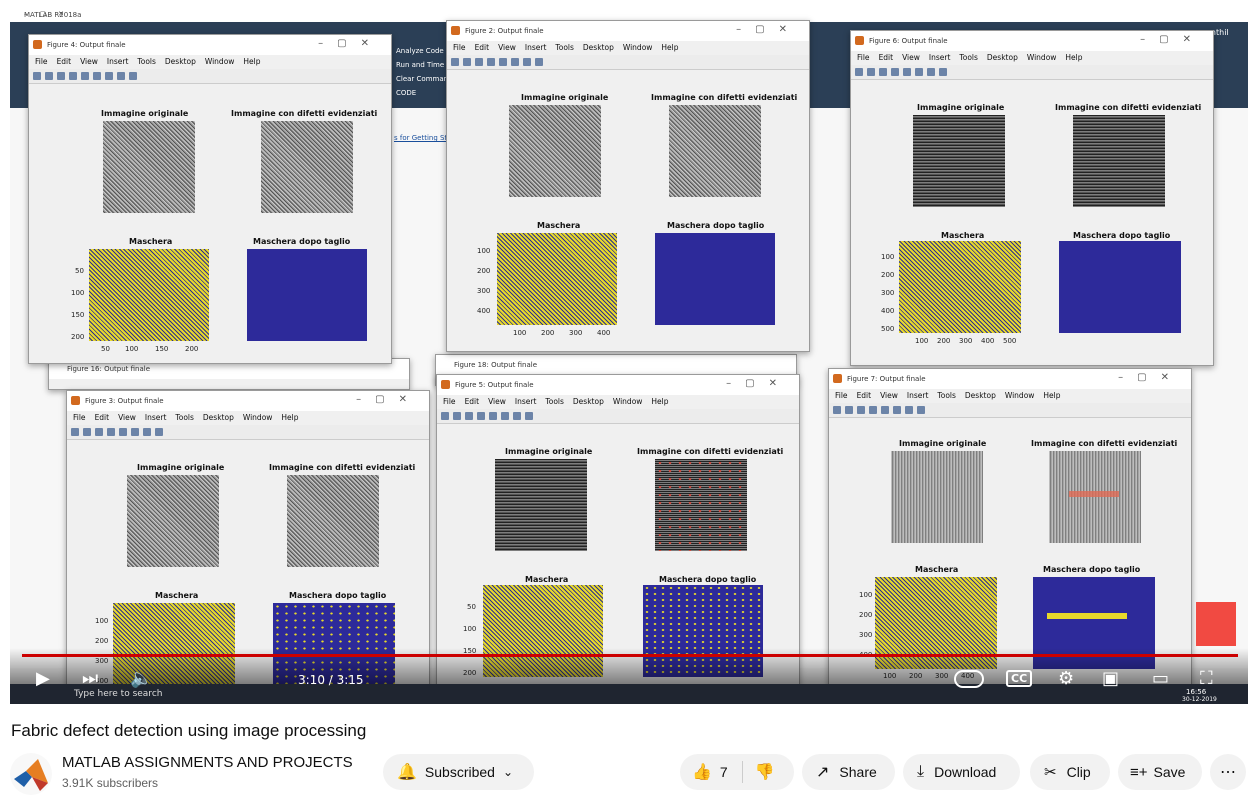 Image resolution: width=1260 pixels, height=808 pixels. I want to click on like-icon: 👍, so click(702, 772).